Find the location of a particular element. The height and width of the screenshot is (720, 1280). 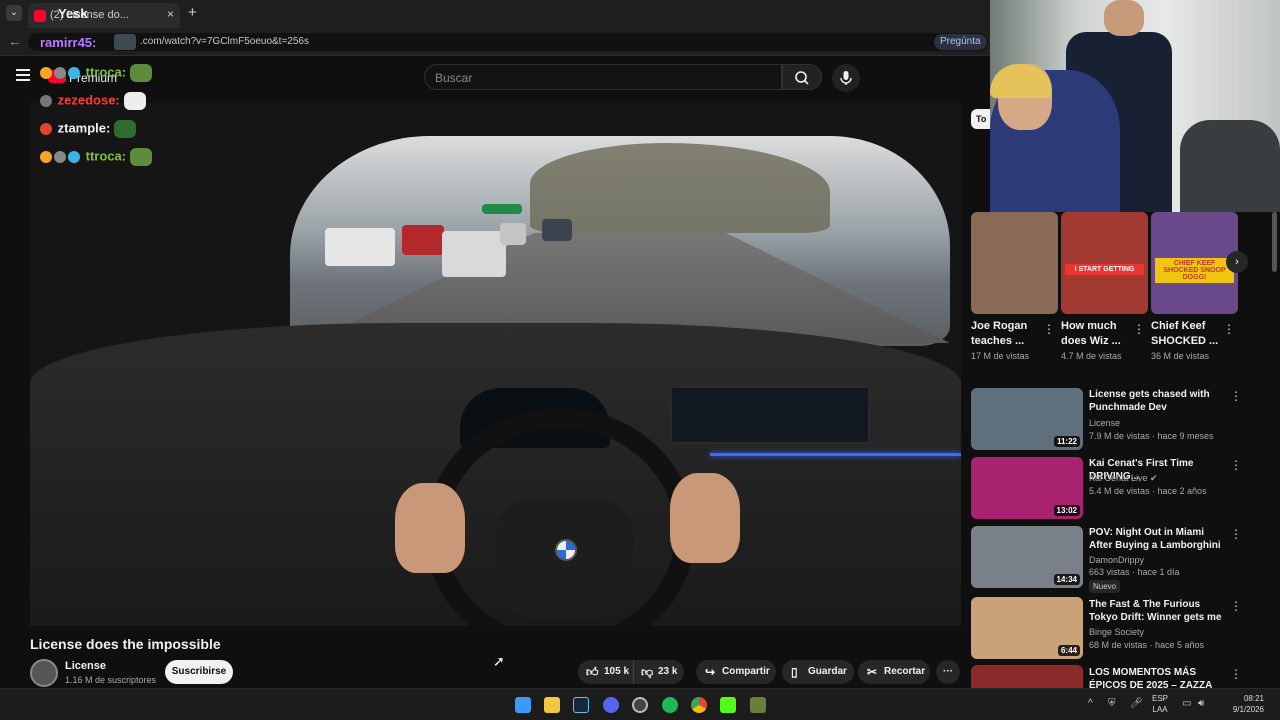

ask-button: Pregúnta is located at coordinates (960, 42).